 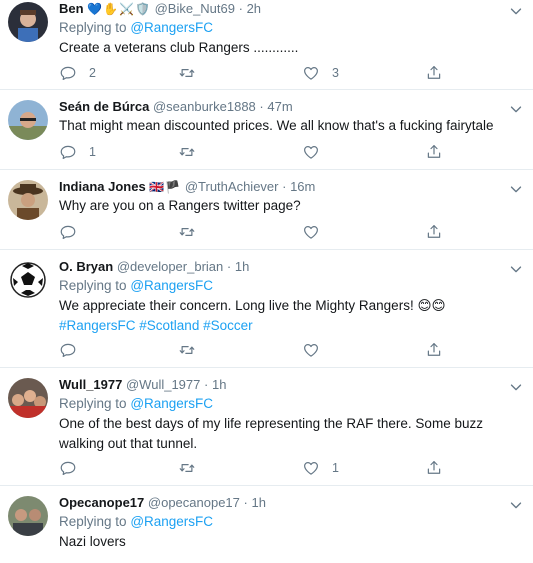 I want to click on like-button: 3, so click(x=320, y=73).